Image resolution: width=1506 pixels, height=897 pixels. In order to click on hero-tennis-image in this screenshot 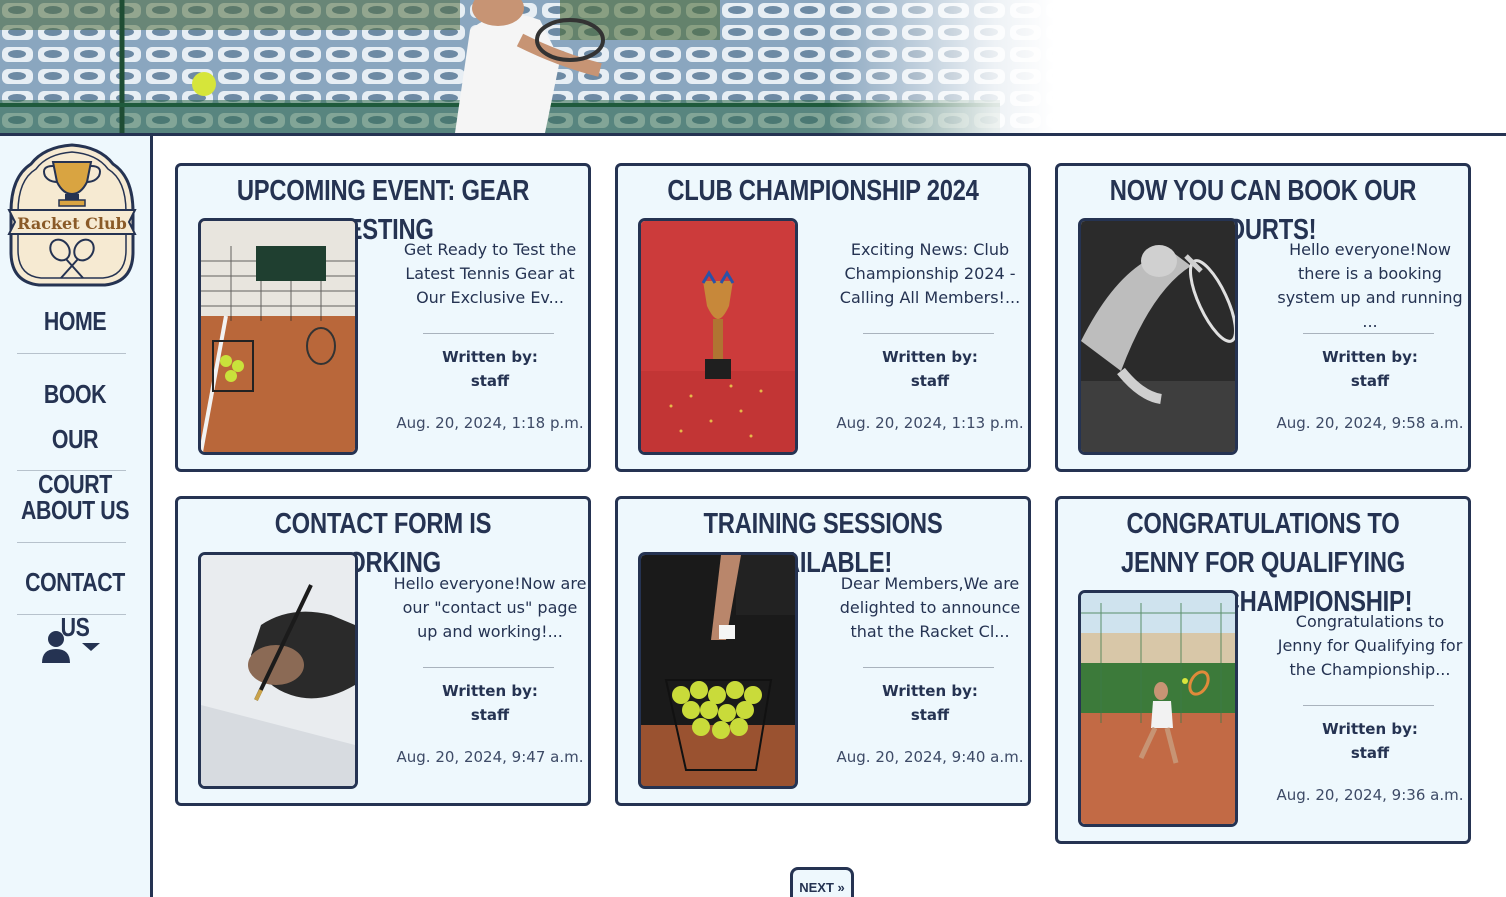, I will do `click(753, 66)`.